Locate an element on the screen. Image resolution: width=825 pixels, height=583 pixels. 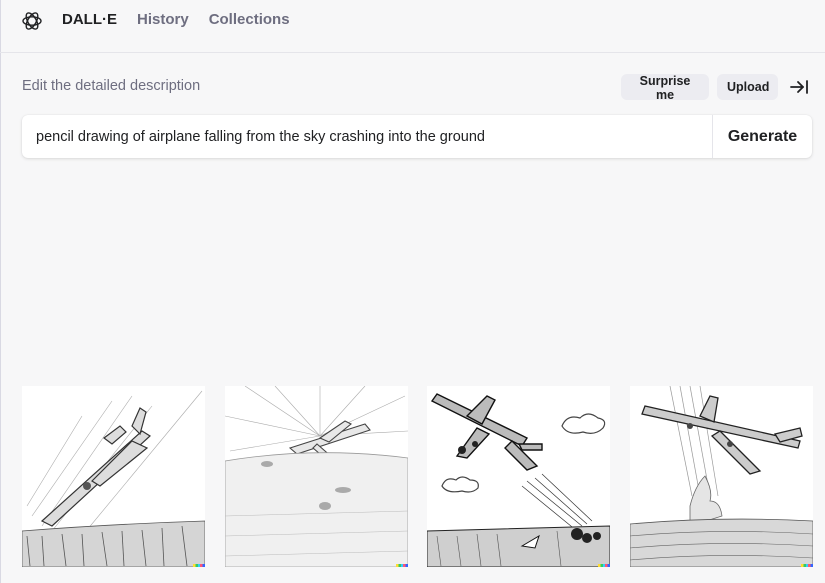
description-label: Edit the detailed description is located at coordinates (111, 86).